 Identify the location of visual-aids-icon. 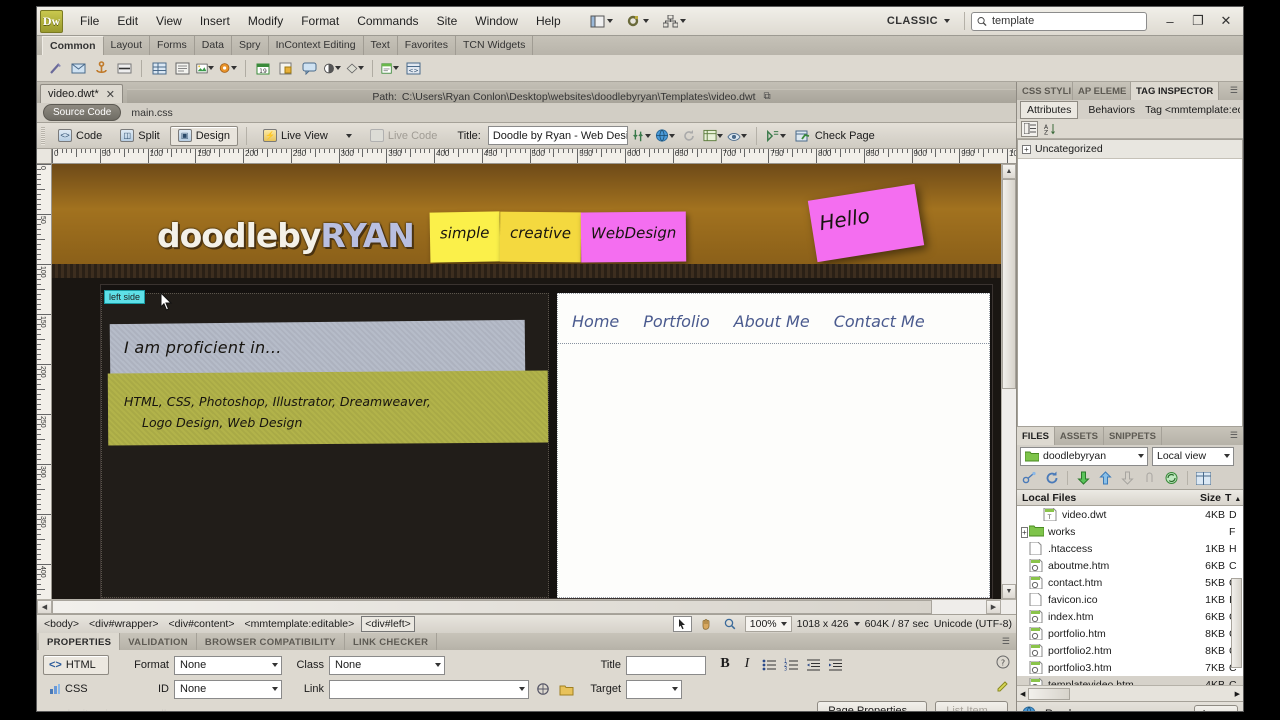
(713, 136).